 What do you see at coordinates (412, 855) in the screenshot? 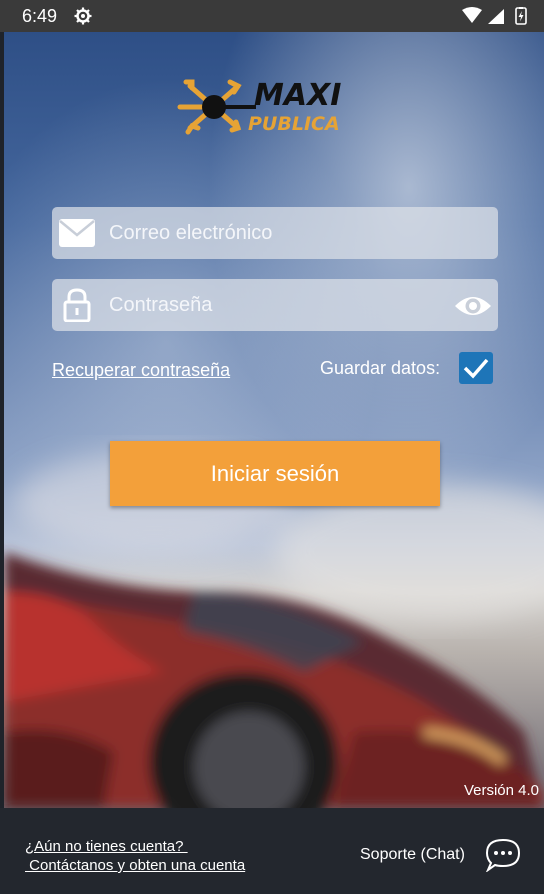
I see `support-chat-label: Soporte (Chat)` at bounding box center [412, 855].